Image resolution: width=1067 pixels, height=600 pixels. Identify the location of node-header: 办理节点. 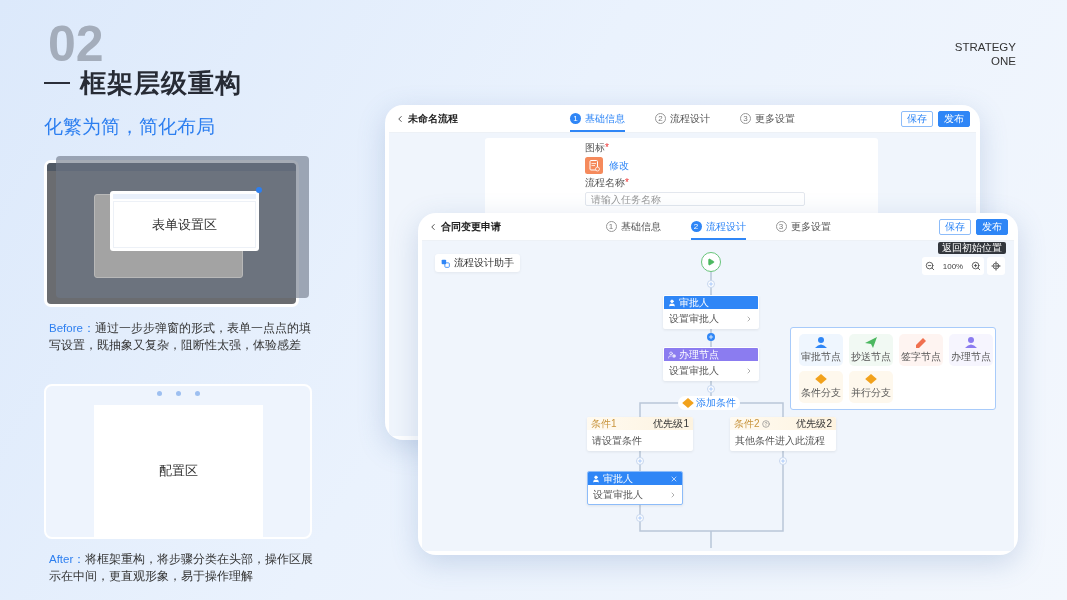
(711, 354).